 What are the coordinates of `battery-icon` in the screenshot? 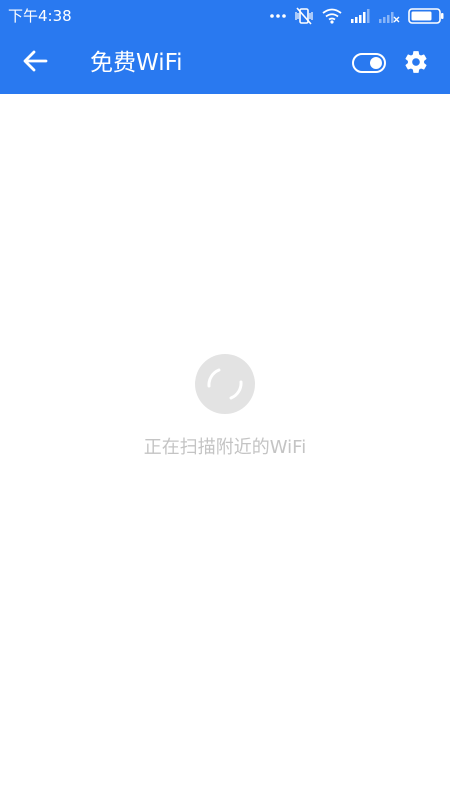 It's located at (426, 16).